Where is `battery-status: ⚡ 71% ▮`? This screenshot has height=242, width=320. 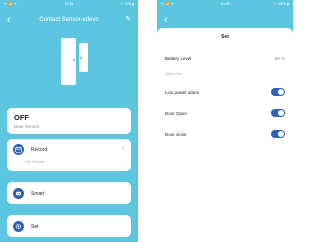 battery-status: ⚡ 71% ▮ is located at coordinates (127, 4).